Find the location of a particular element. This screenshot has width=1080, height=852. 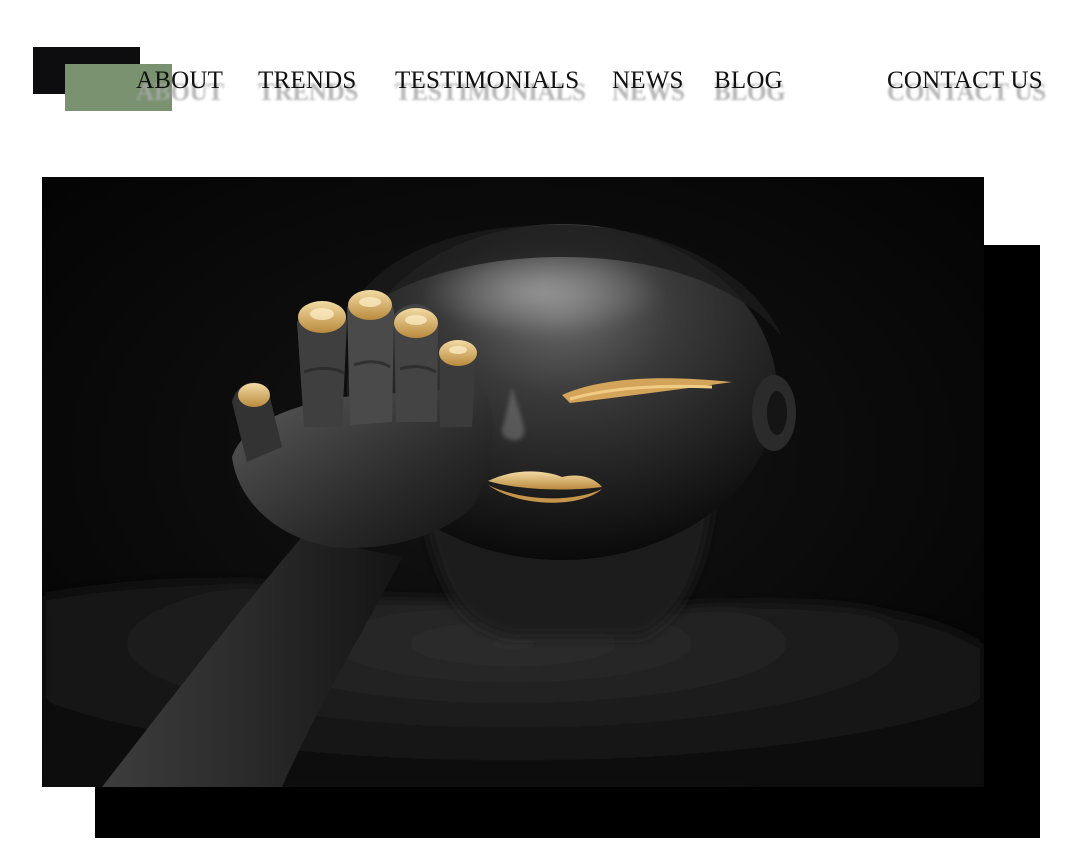

nav-link-testimonials-label: TESTIMONIALS is located at coordinates (487, 80).